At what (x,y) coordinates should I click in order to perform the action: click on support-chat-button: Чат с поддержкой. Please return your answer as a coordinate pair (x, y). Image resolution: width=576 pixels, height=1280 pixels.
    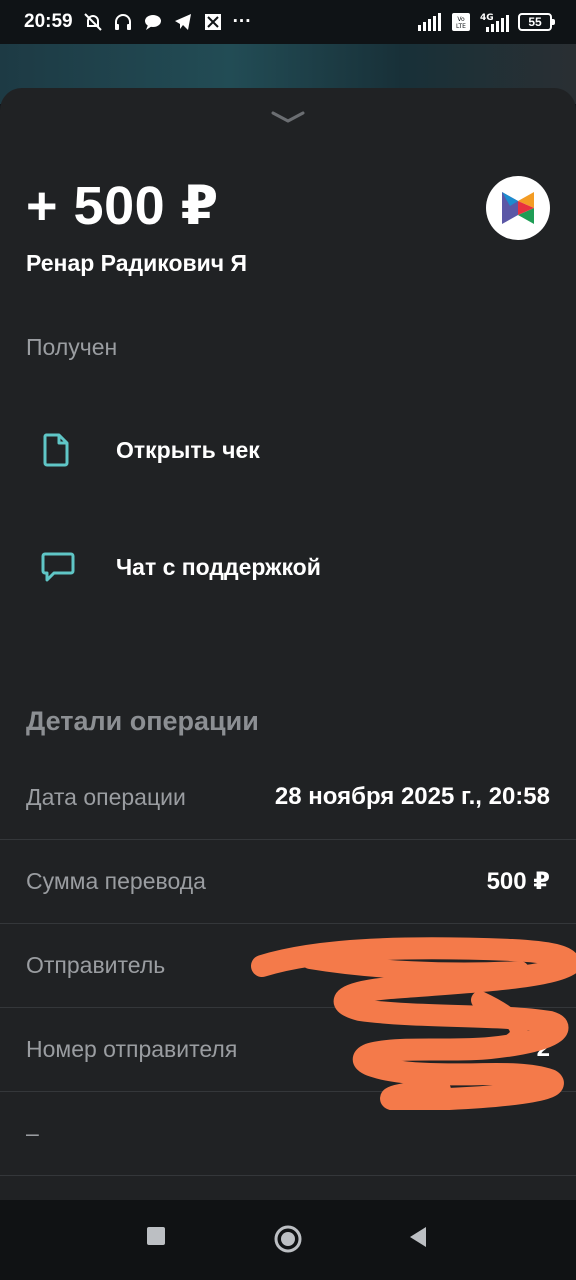
    Looking at the image, I should click on (288, 567).